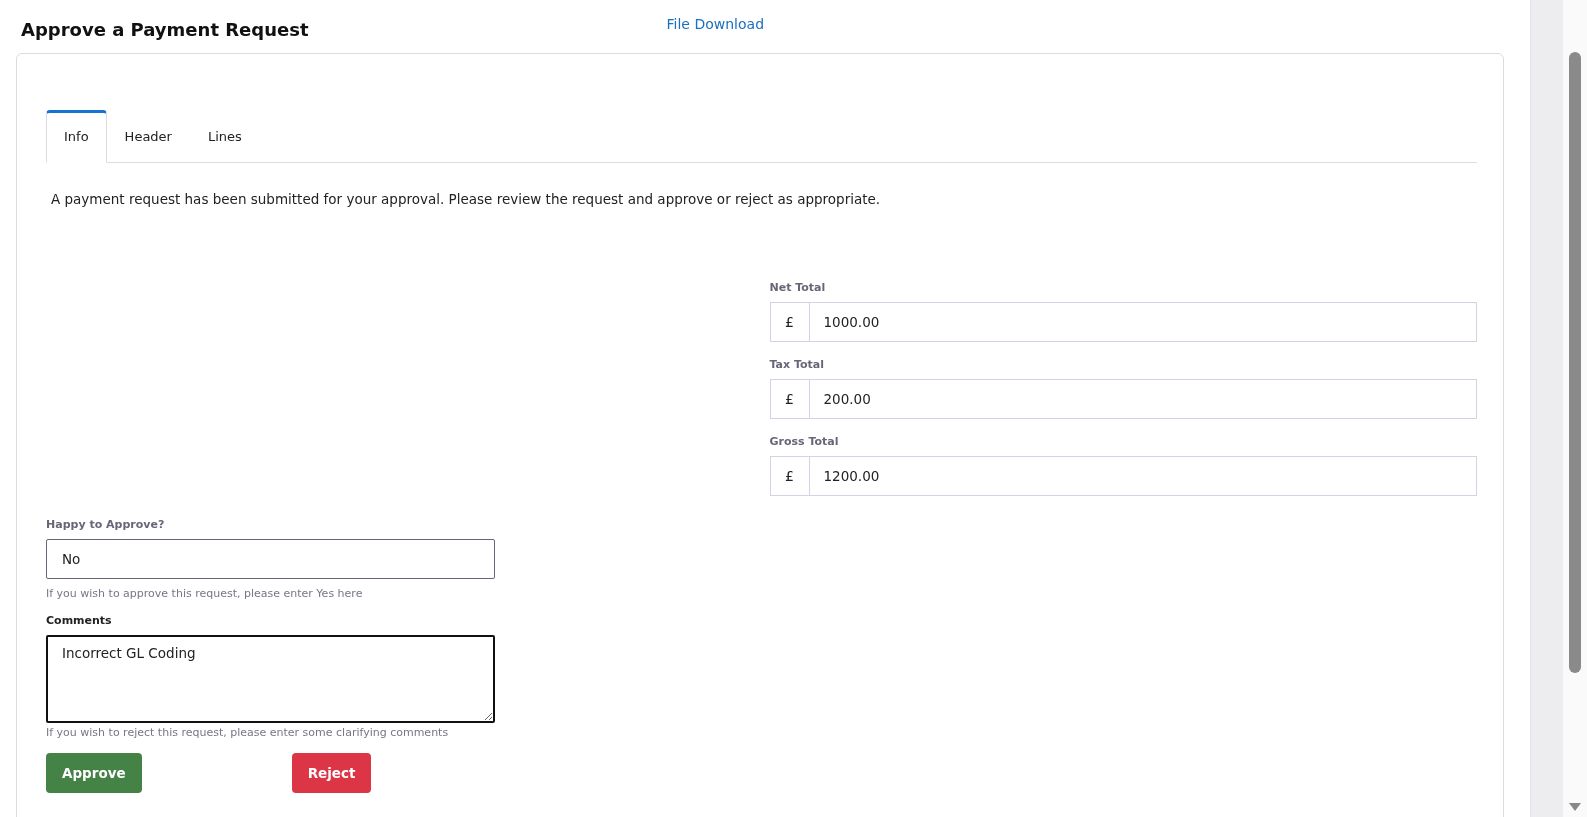 This screenshot has height=817, width=1587. Describe the element at coordinates (76, 136) in the screenshot. I see `tab: Info` at that location.